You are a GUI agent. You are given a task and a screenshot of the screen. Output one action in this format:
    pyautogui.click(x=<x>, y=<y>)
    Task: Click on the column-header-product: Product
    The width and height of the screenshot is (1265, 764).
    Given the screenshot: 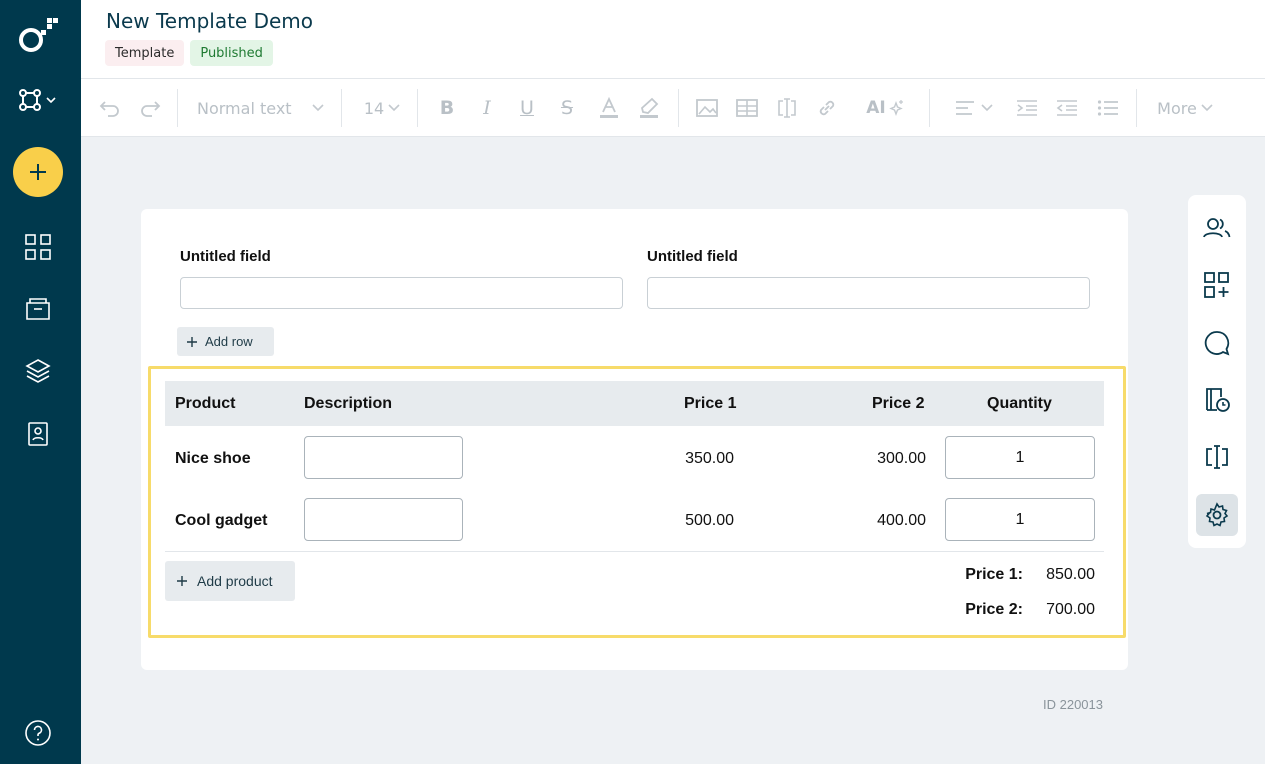 What is the action you would take?
    pyautogui.click(x=205, y=403)
    